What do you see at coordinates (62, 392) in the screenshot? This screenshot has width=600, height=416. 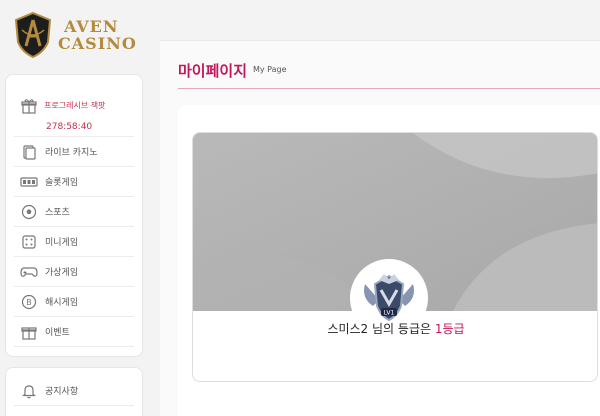 I see `sidebar-item-label: 공지사항` at bounding box center [62, 392].